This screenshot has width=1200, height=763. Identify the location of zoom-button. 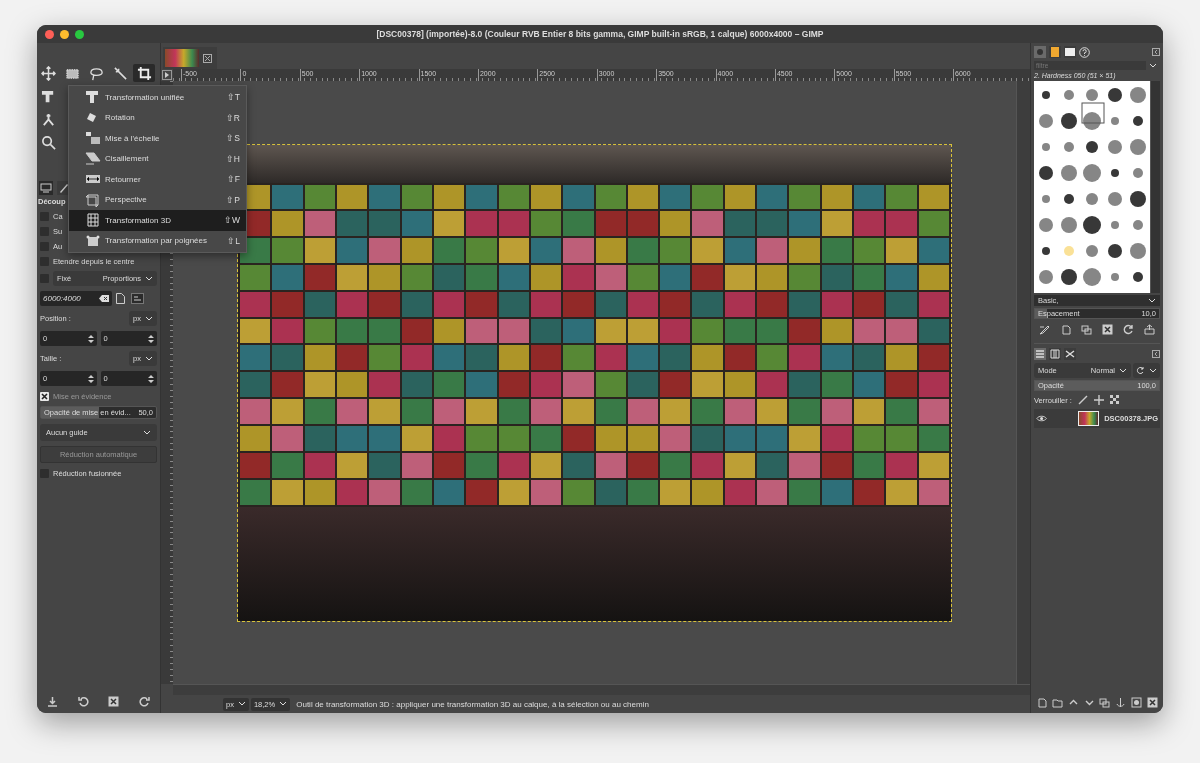
(79, 34).